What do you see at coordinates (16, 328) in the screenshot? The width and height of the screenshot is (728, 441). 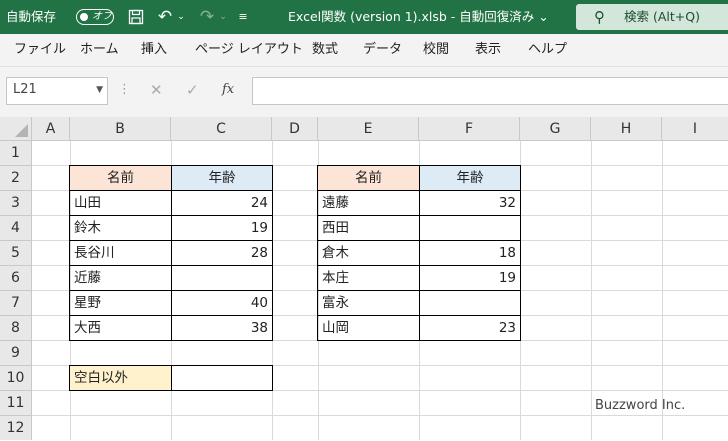 I see `row-header-8: 8` at bounding box center [16, 328].